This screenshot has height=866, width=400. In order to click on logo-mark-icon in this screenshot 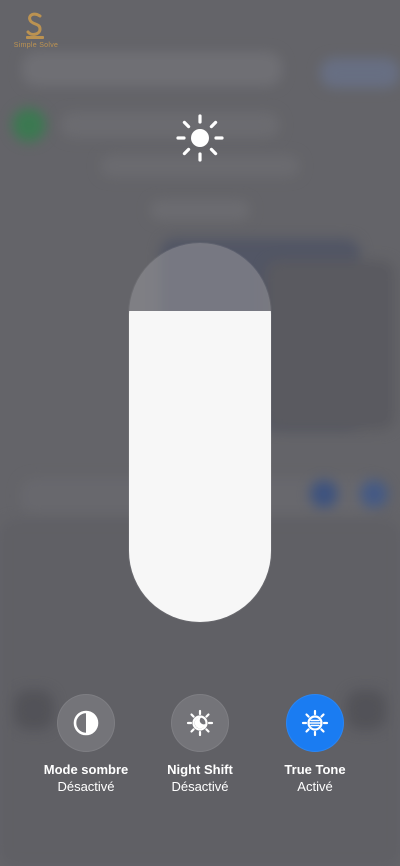, I will do `click(35, 25)`.